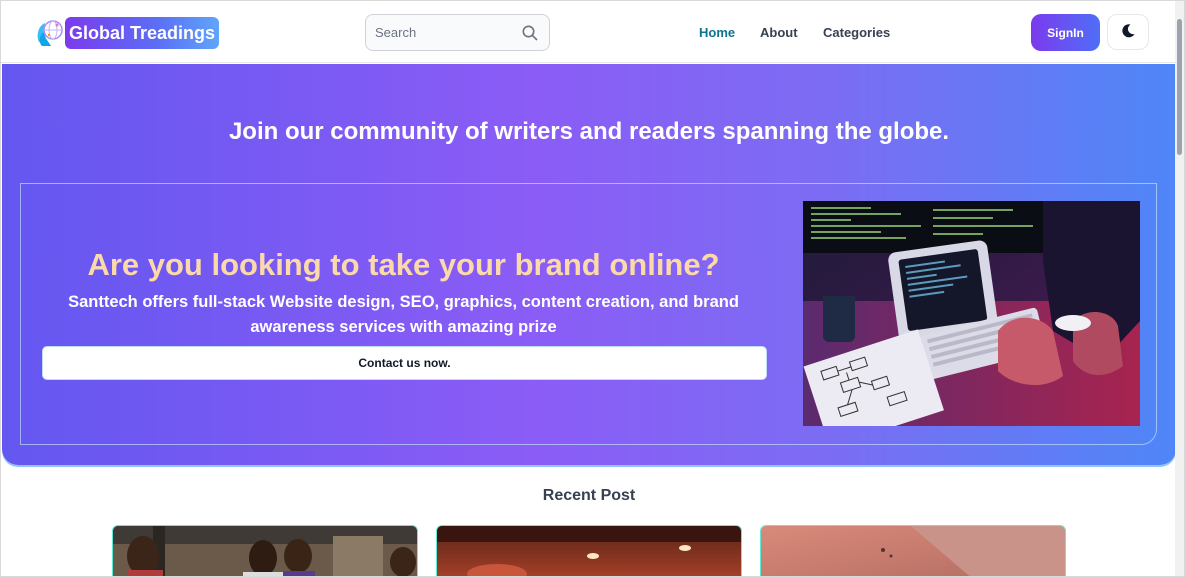  I want to click on globe-logo-icon, so click(50, 33).